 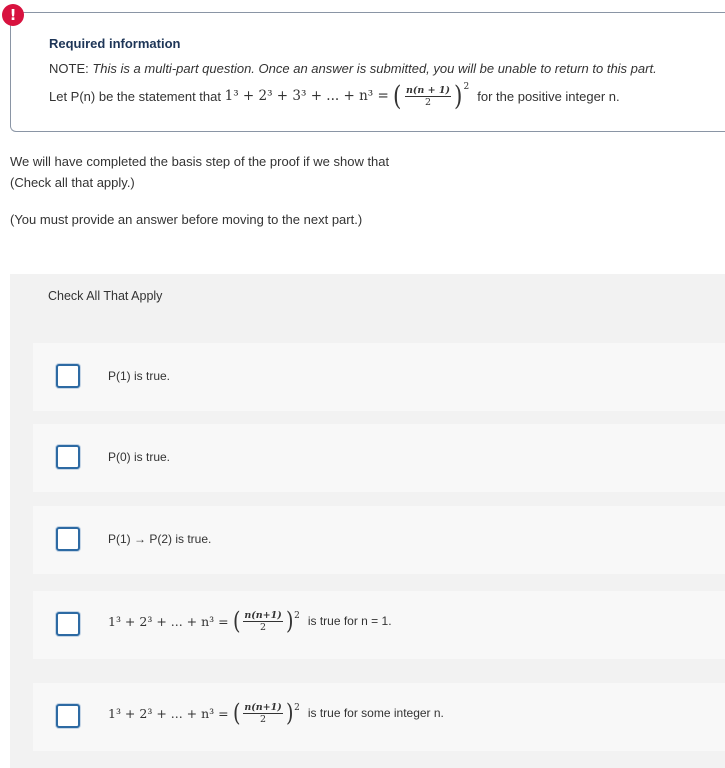 I want to click on alert-icon: !, so click(x=13, y=15).